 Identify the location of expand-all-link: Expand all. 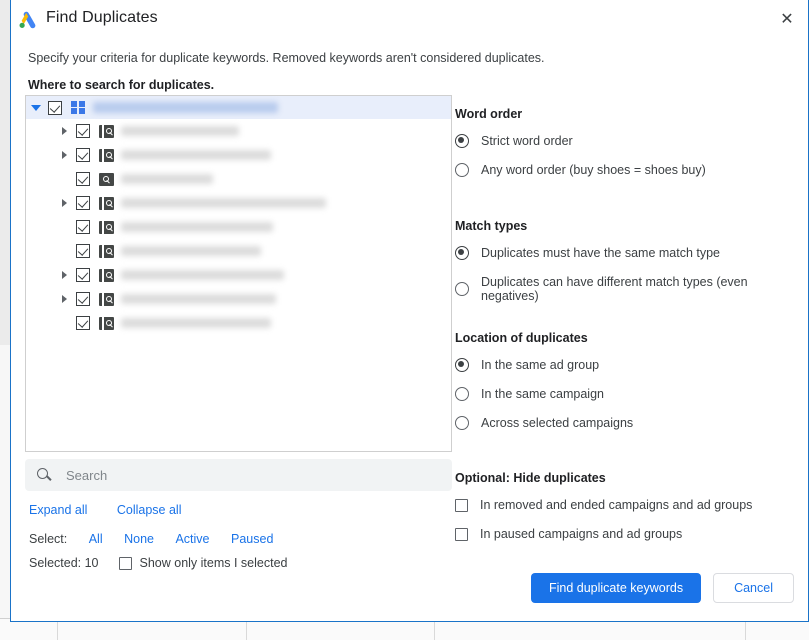
(58, 510).